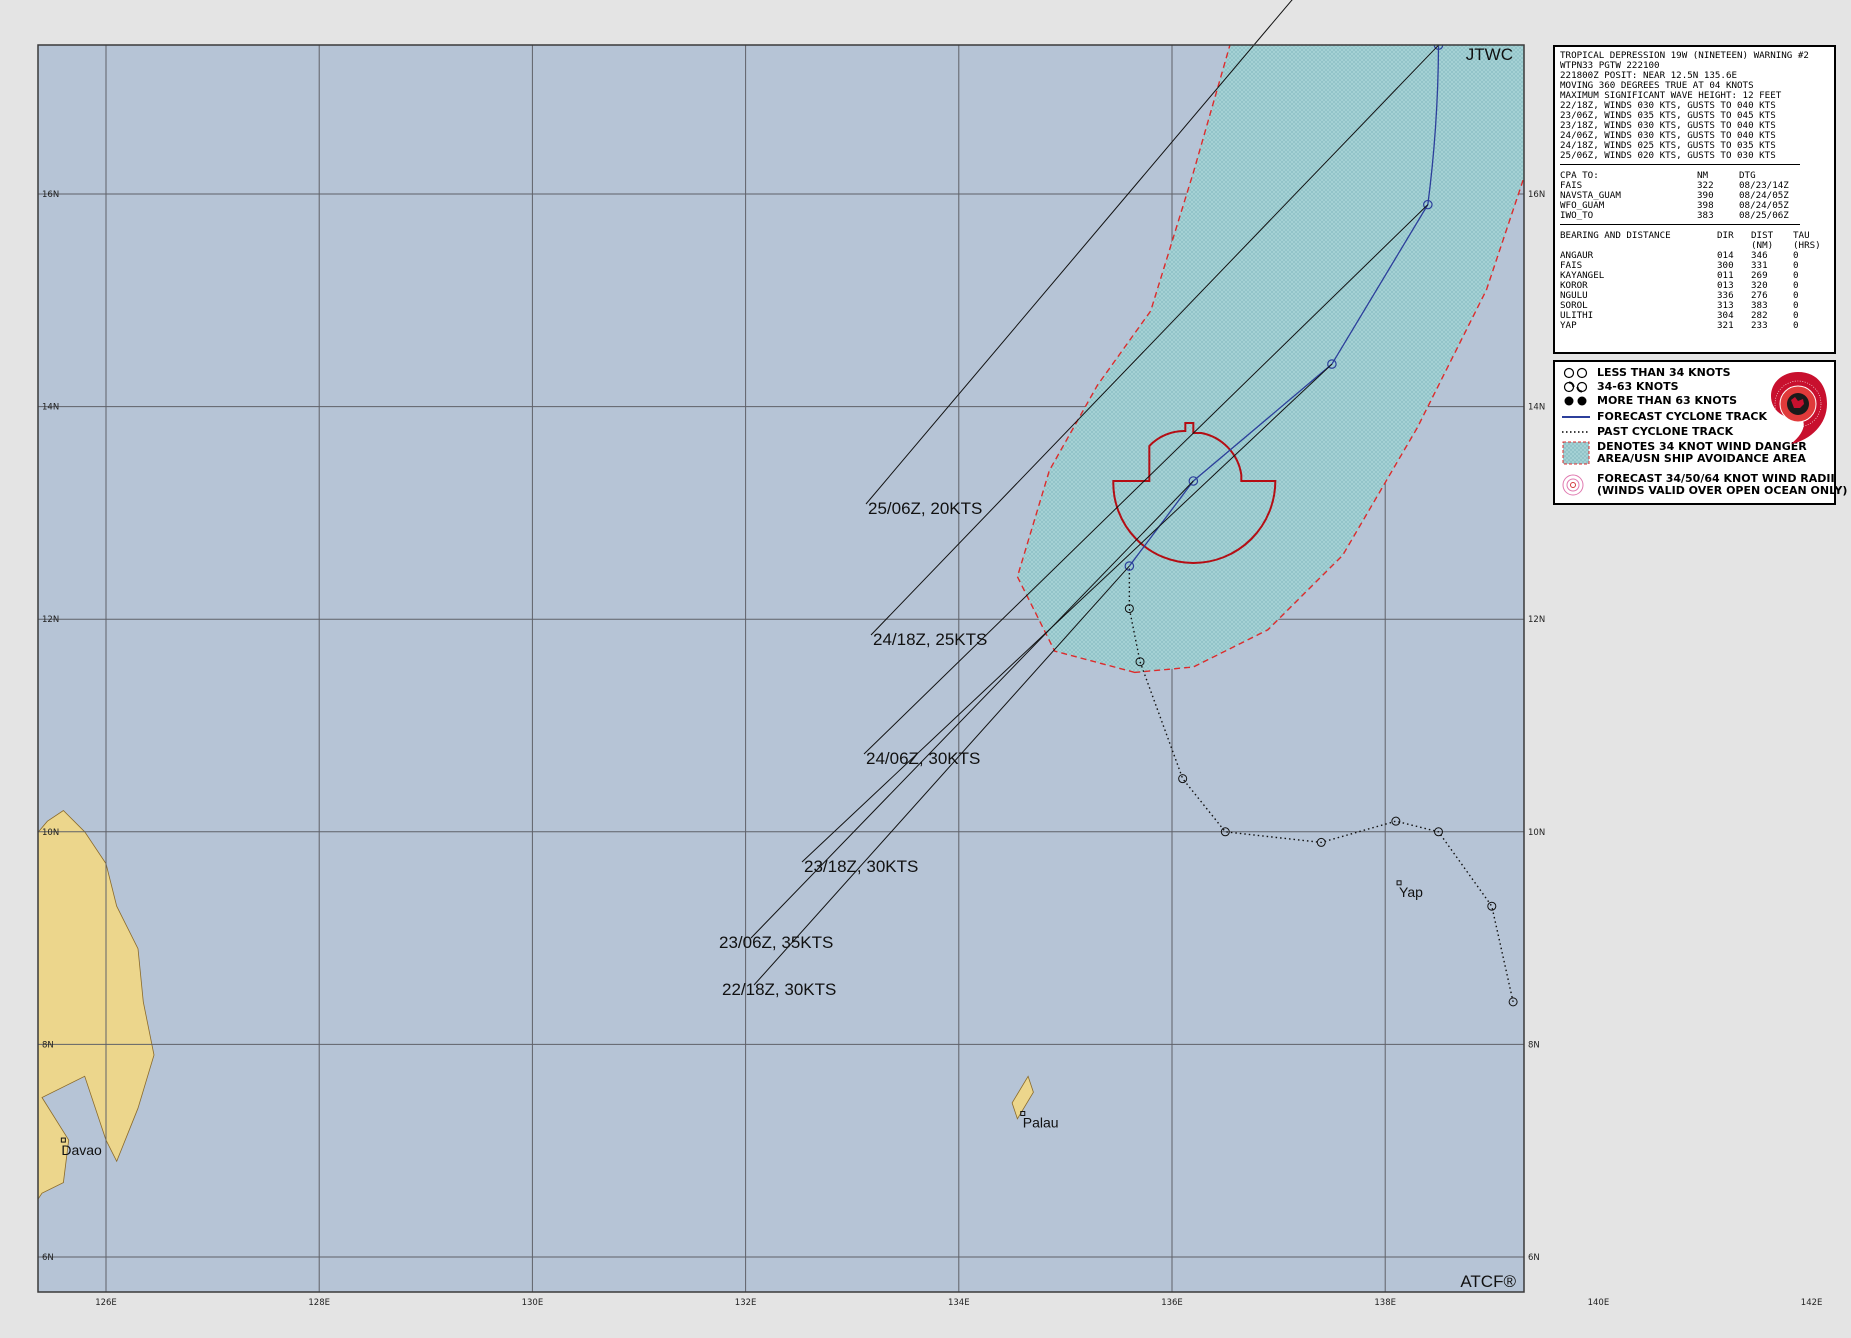 The height and width of the screenshot is (1338, 1851). Describe the element at coordinates (1725, 325) in the screenshot. I see `bearing-cell: 321` at that location.